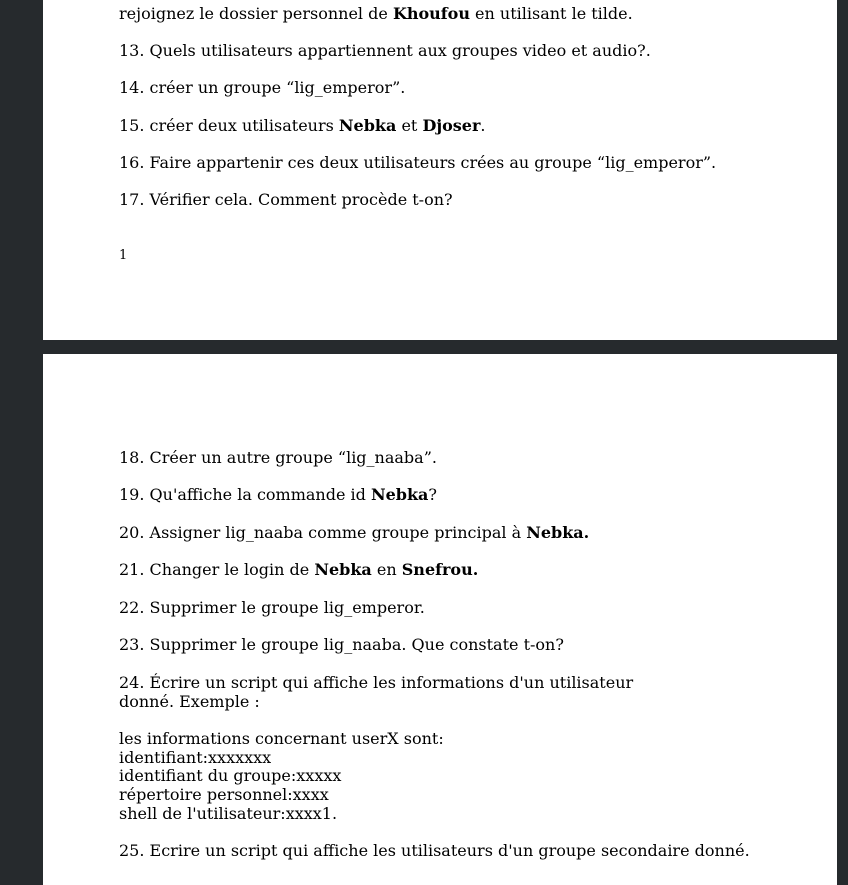  Describe the element at coordinates (281, 738) in the screenshot. I see `example-line-1: les informations concernant userX sont:` at that location.